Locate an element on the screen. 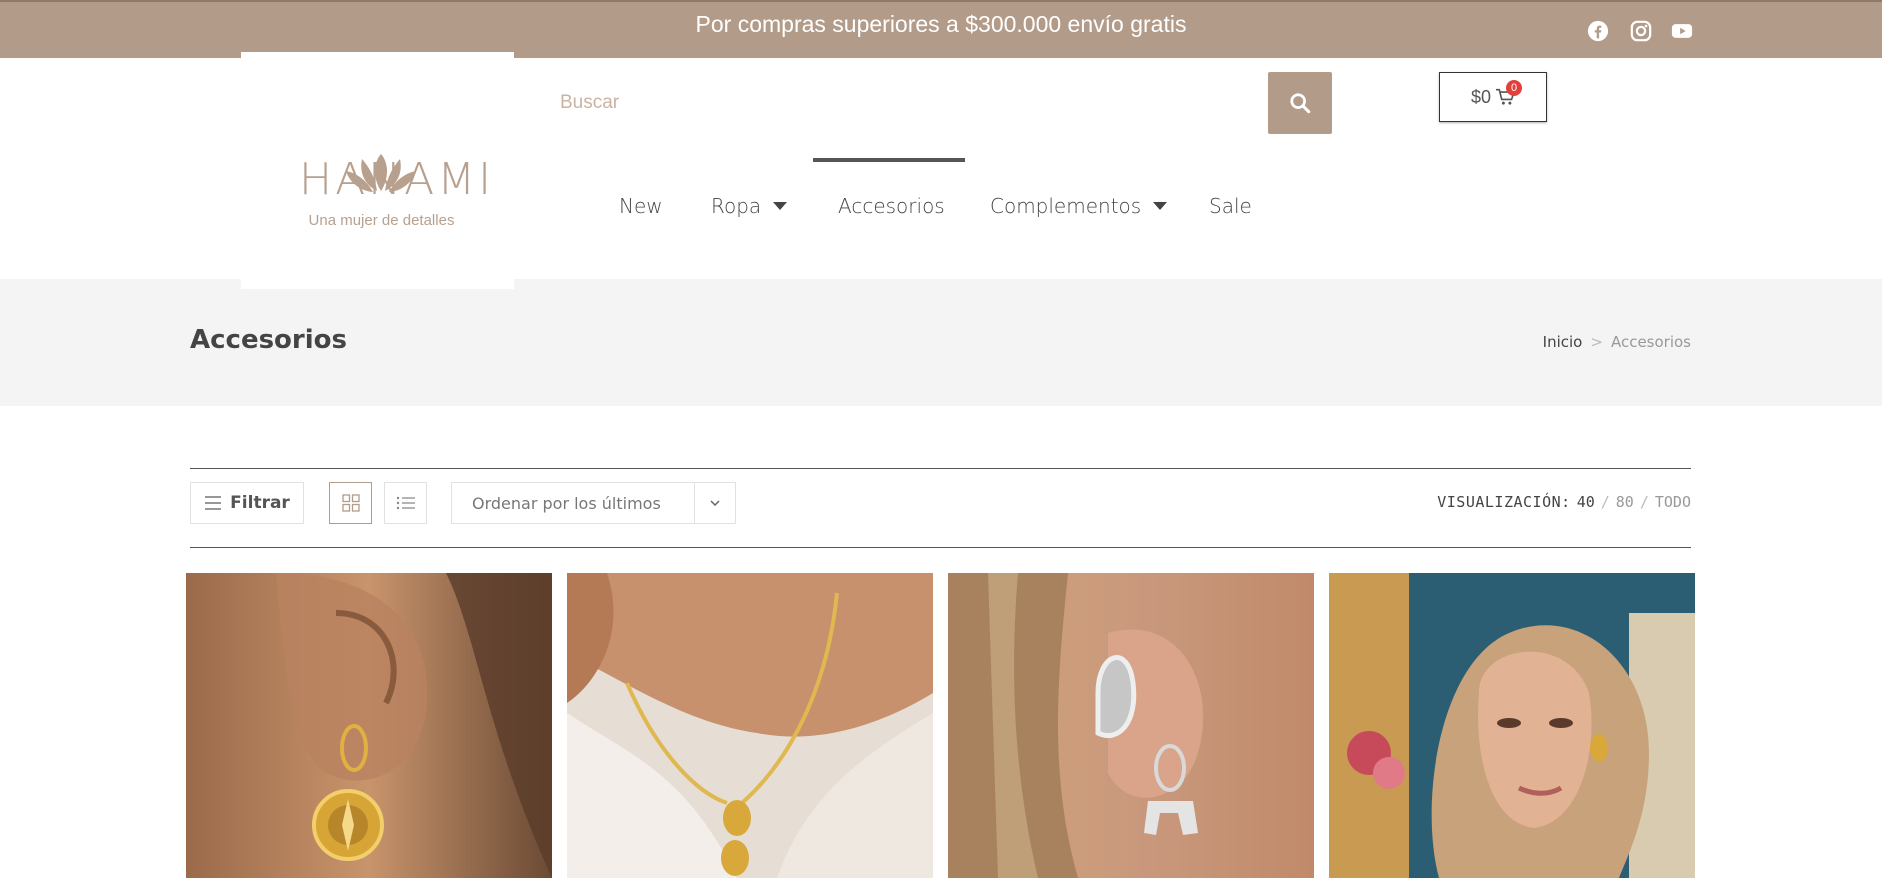 Image resolution: width=1882 pixels, height=878 pixels. grid-icon is located at coordinates (350, 503).